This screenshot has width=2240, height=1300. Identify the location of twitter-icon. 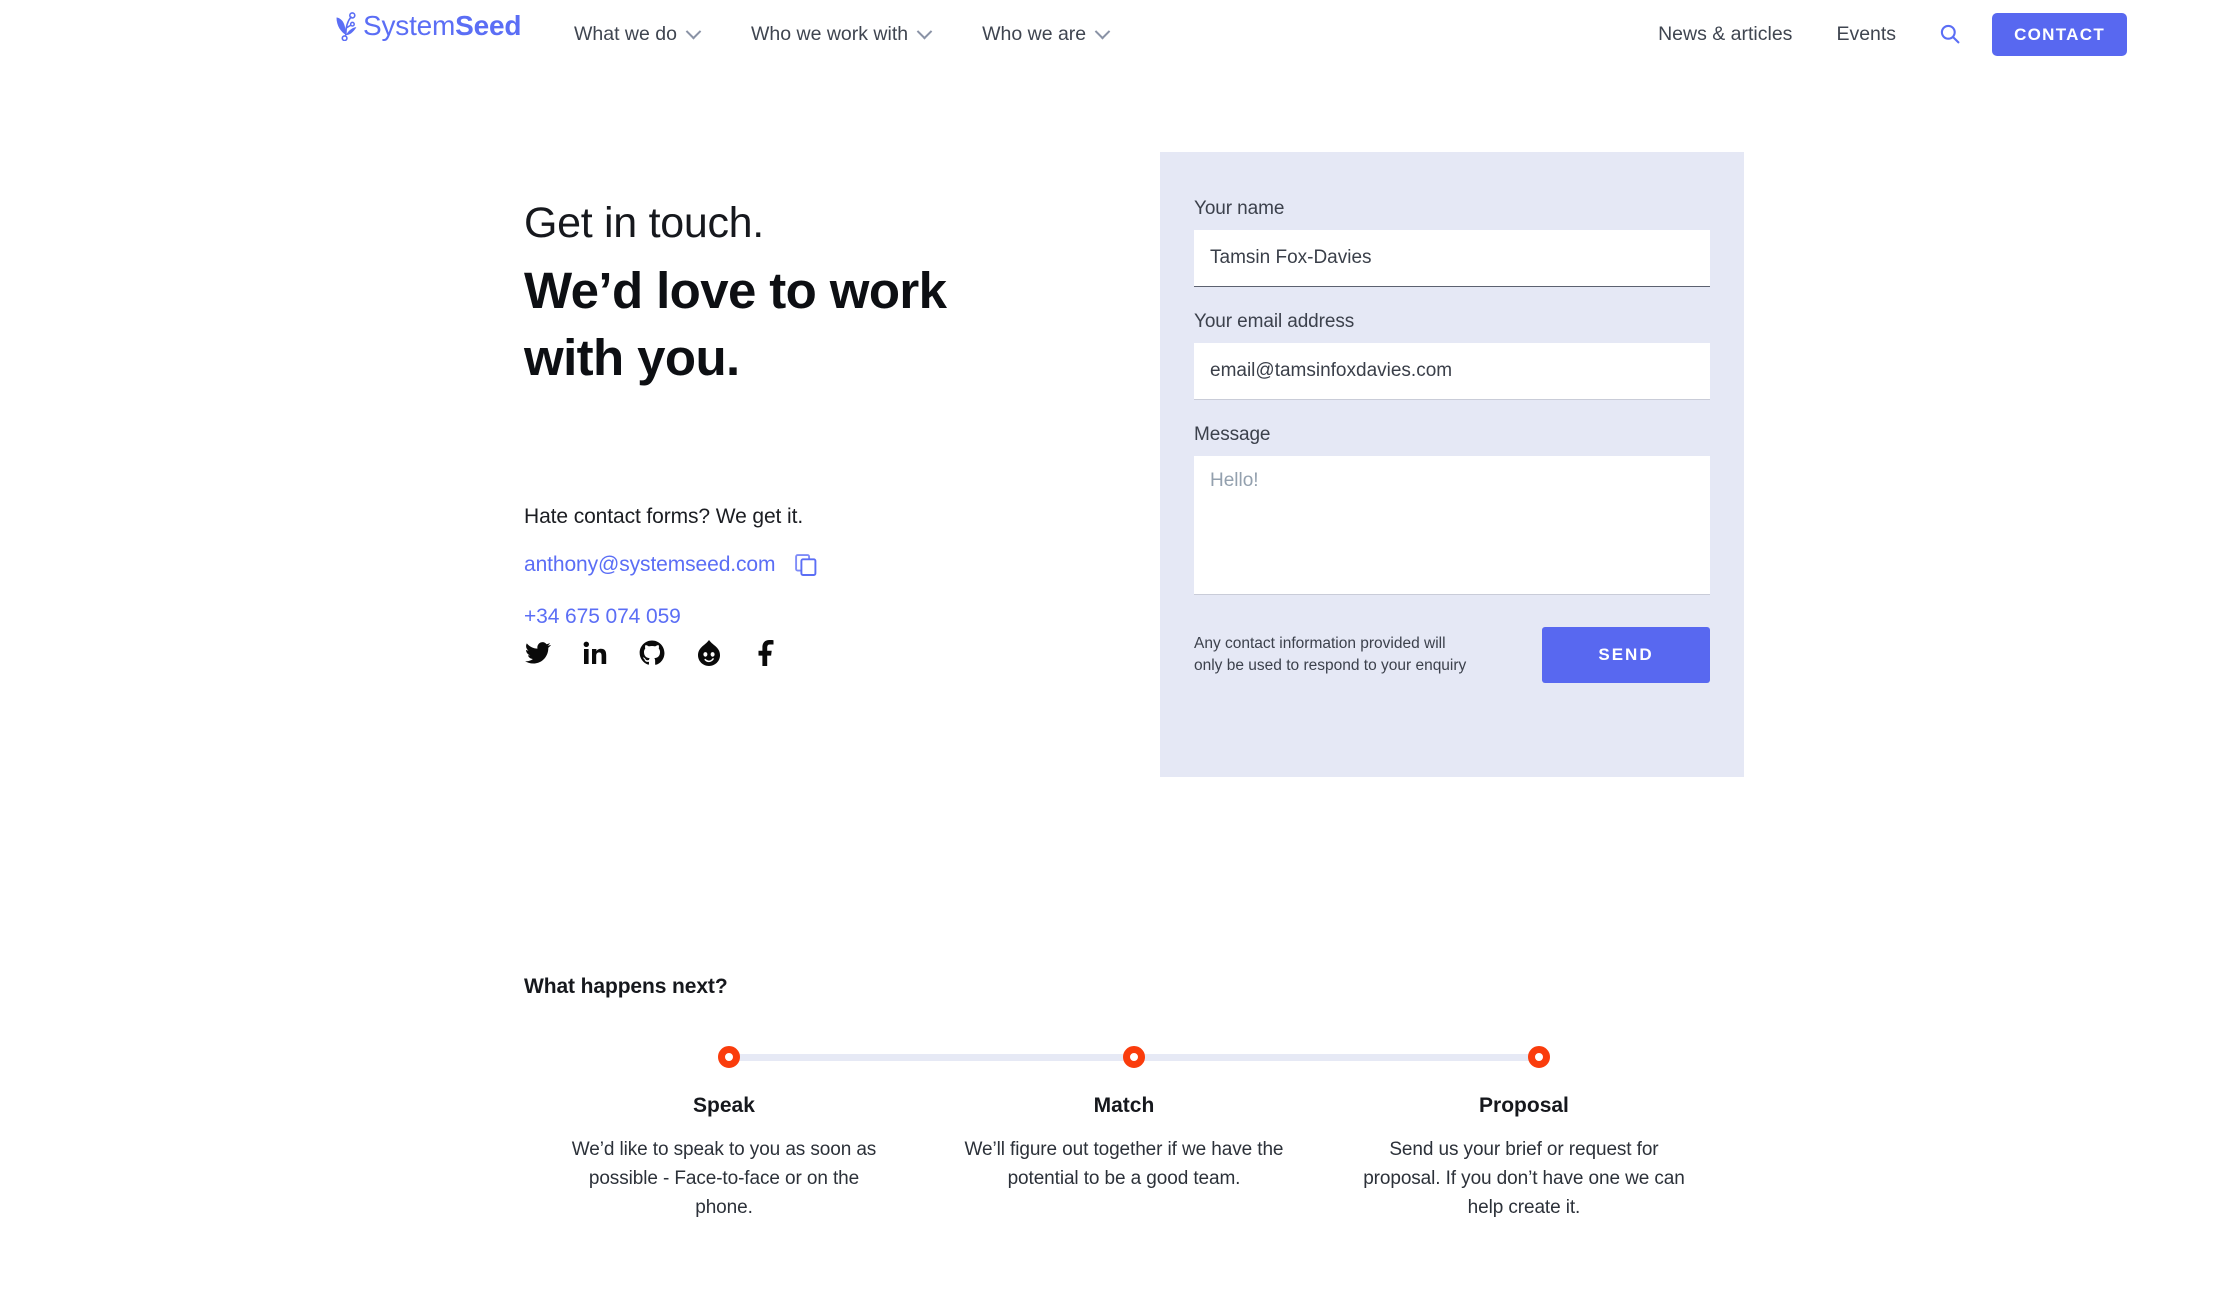
(538, 653).